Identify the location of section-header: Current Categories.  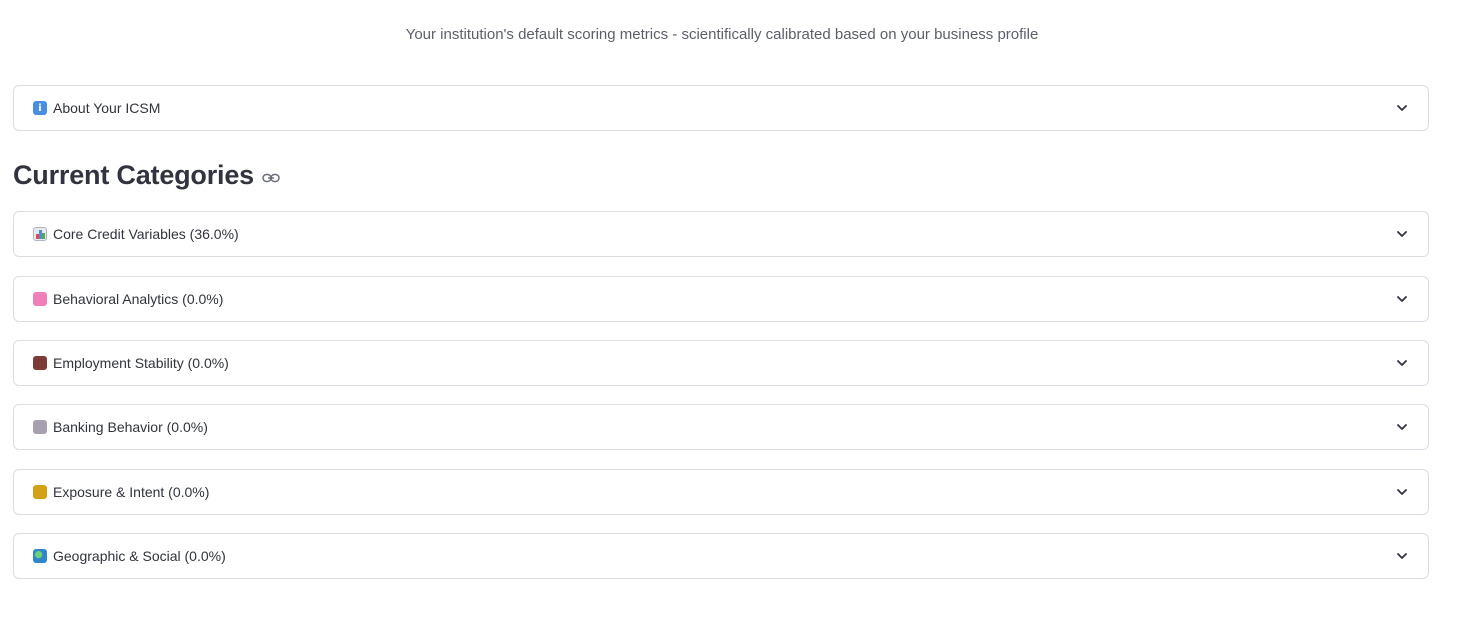
(146, 175).